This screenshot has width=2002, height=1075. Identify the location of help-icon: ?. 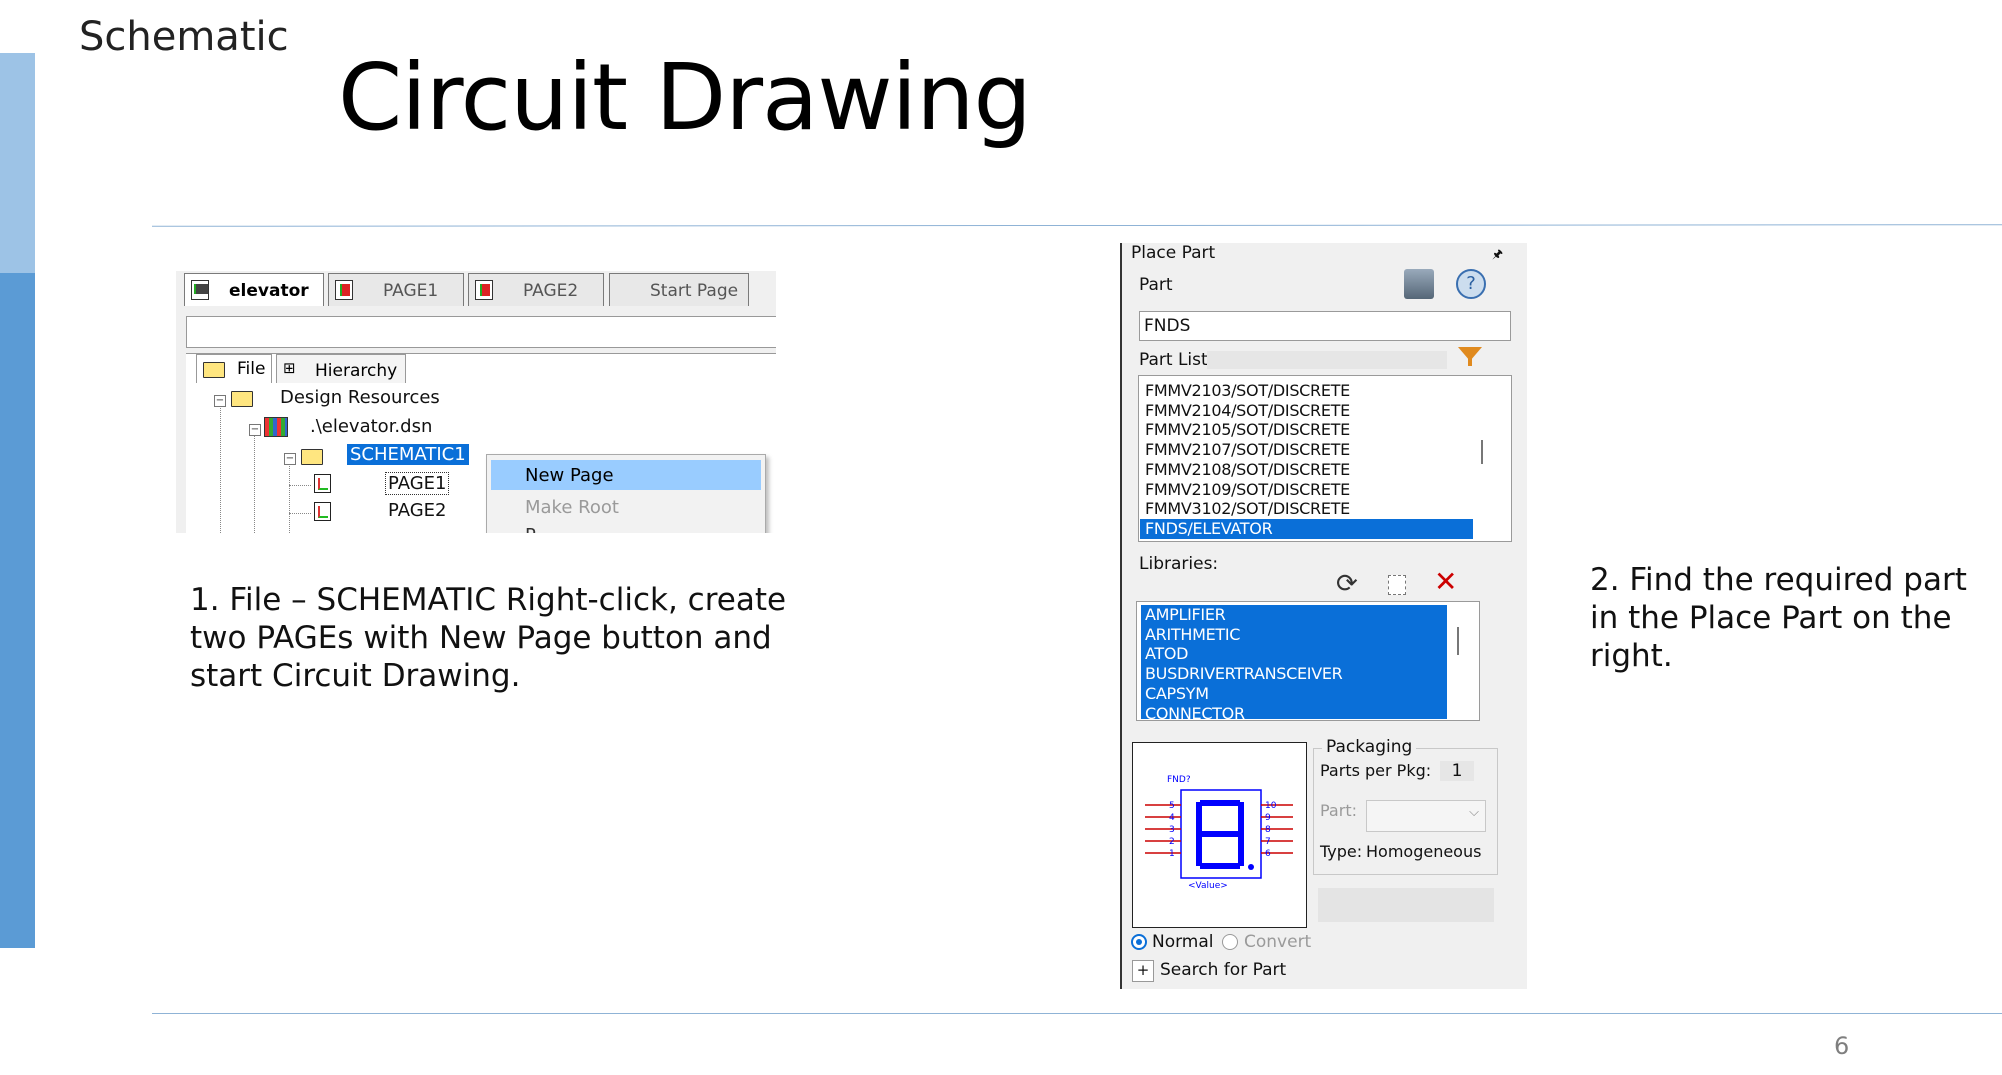
(1471, 284).